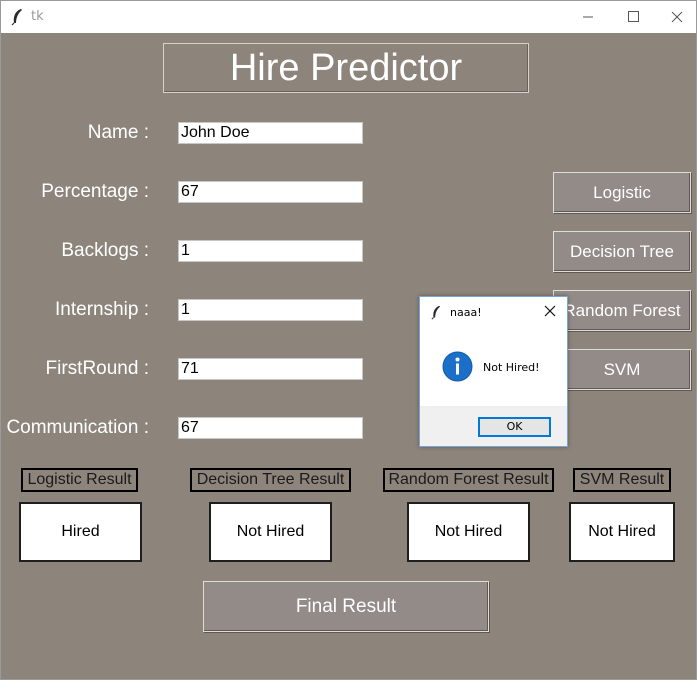 The image size is (697, 680). I want to click on maximize-button, so click(633, 17).